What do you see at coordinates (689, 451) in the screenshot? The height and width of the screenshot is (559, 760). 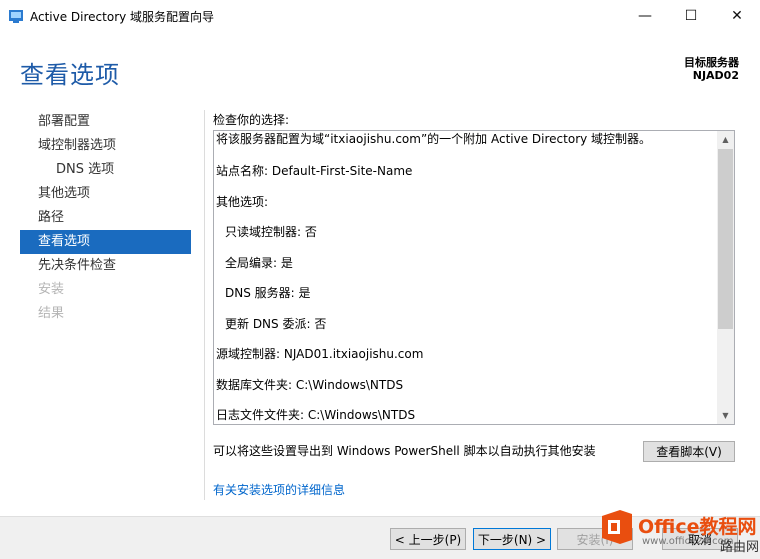 I see `view-script-button: 查看脚本(V)` at bounding box center [689, 451].